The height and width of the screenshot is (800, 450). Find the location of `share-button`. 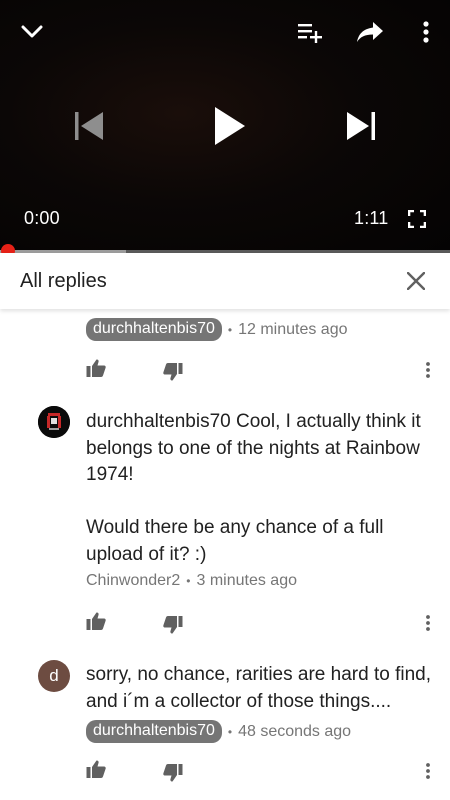

share-button is located at coordinates (370, 32).